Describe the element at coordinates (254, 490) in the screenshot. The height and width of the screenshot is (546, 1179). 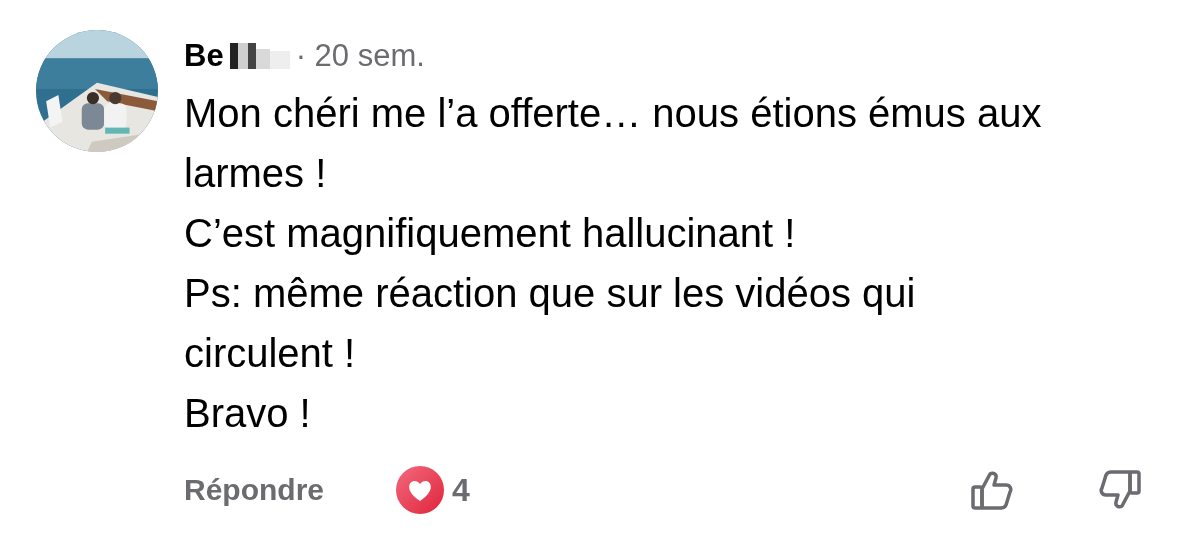
I see `reply-link: Répondre` at that location.